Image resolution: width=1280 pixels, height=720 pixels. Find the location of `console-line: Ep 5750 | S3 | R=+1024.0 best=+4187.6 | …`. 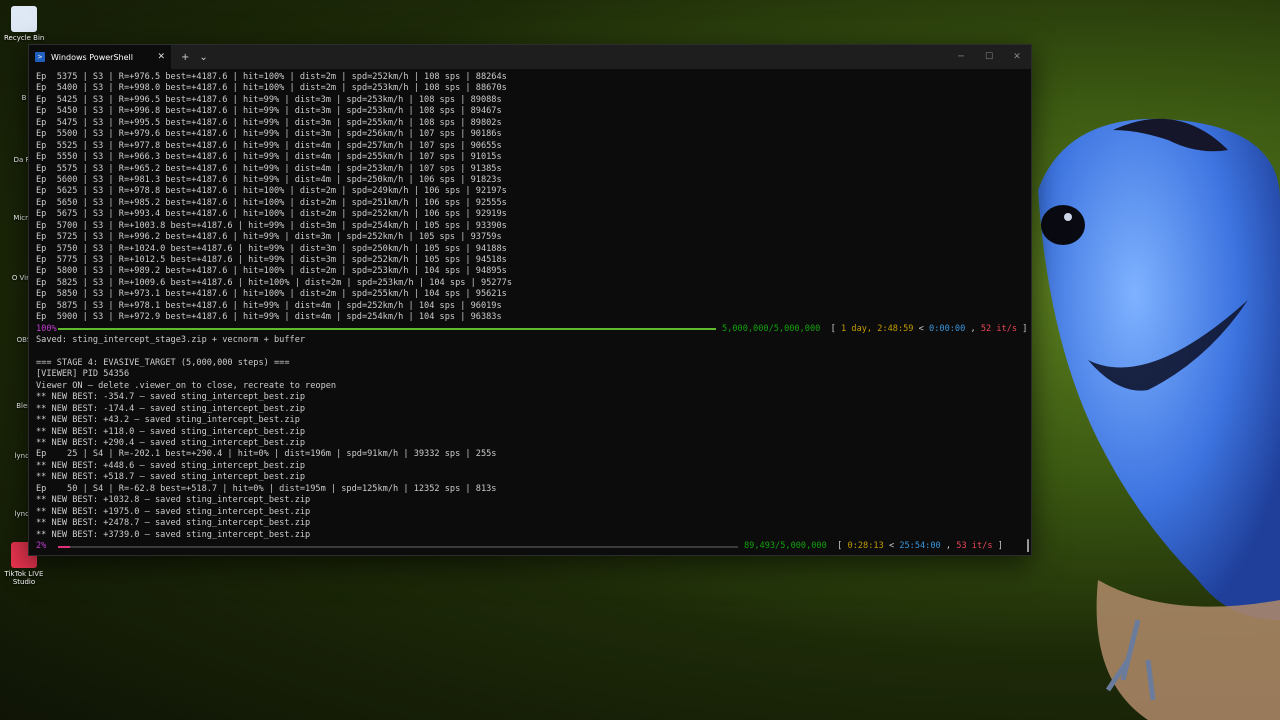

console-line: Ep 5750 | S3 | R=+1024.0 best=+4187.6 | … is located at coordinates (271, 248).